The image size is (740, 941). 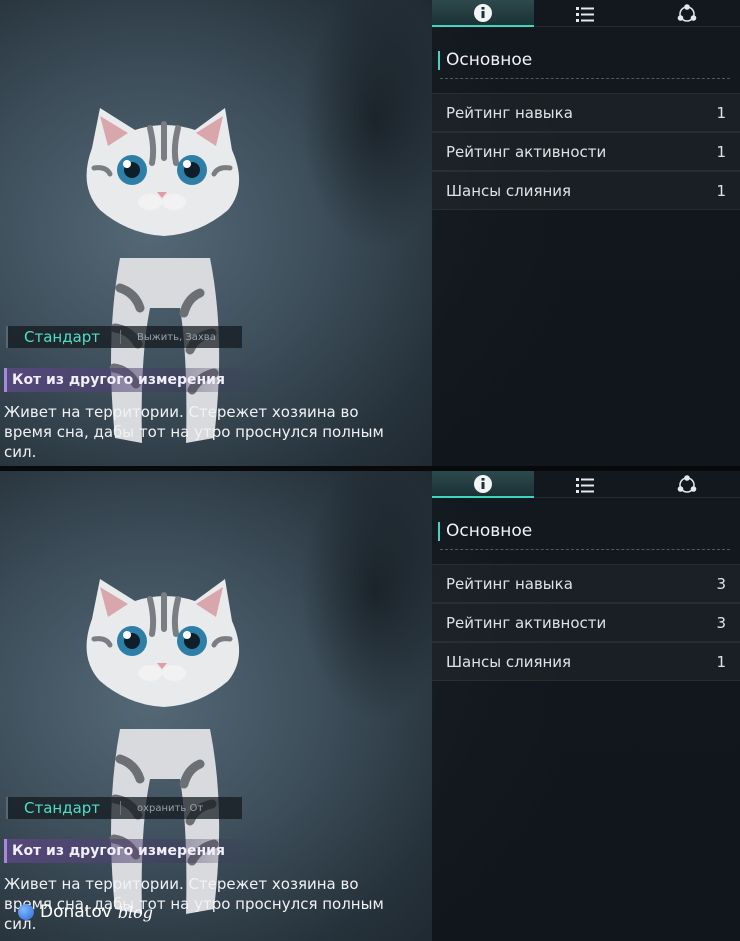 What do you see at coordinates (135, 912) in the screenshot?
I see `watermark-suffix: blog` at bounding box center [135, 912].